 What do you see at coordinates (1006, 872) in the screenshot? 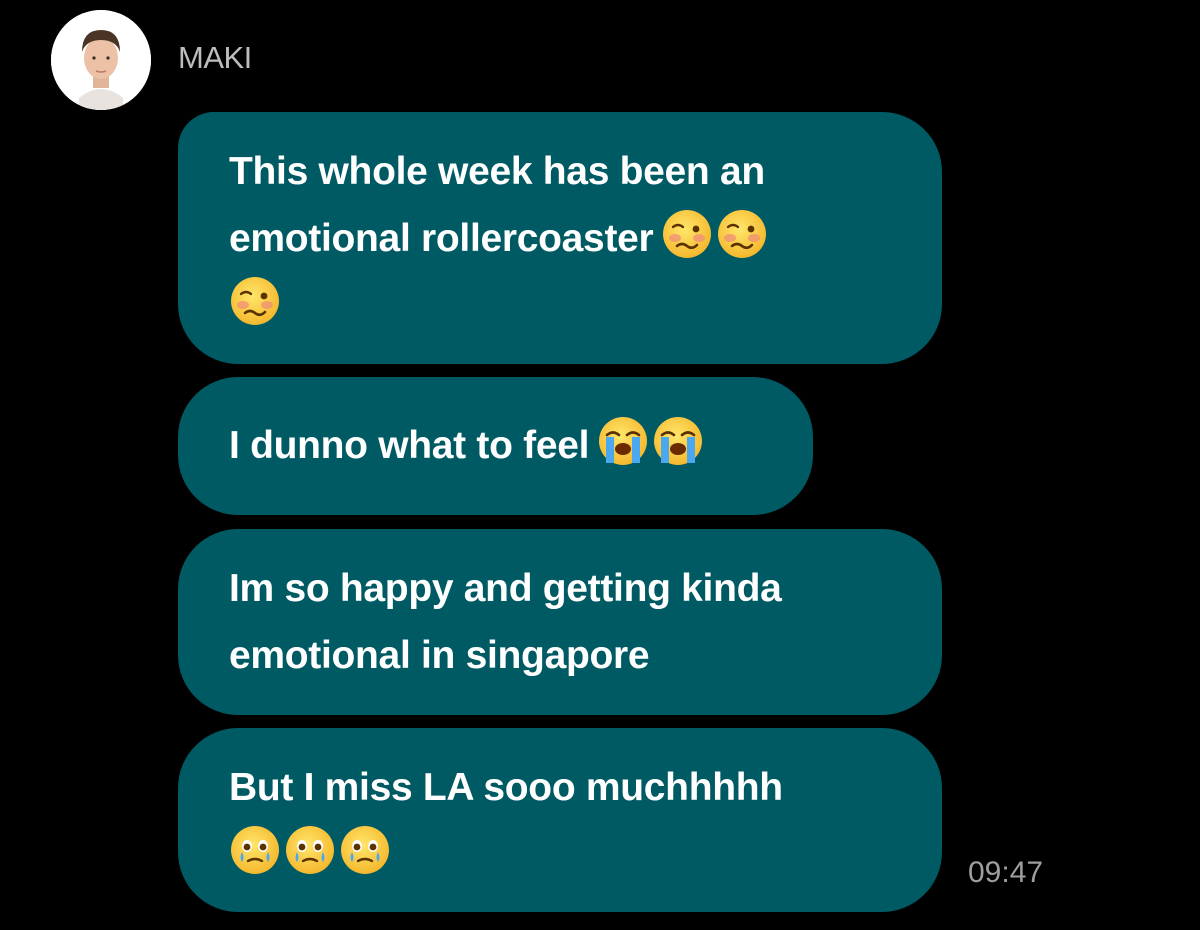
I see `message-timestamp: 09:47` at bounding box center [1006, 872].